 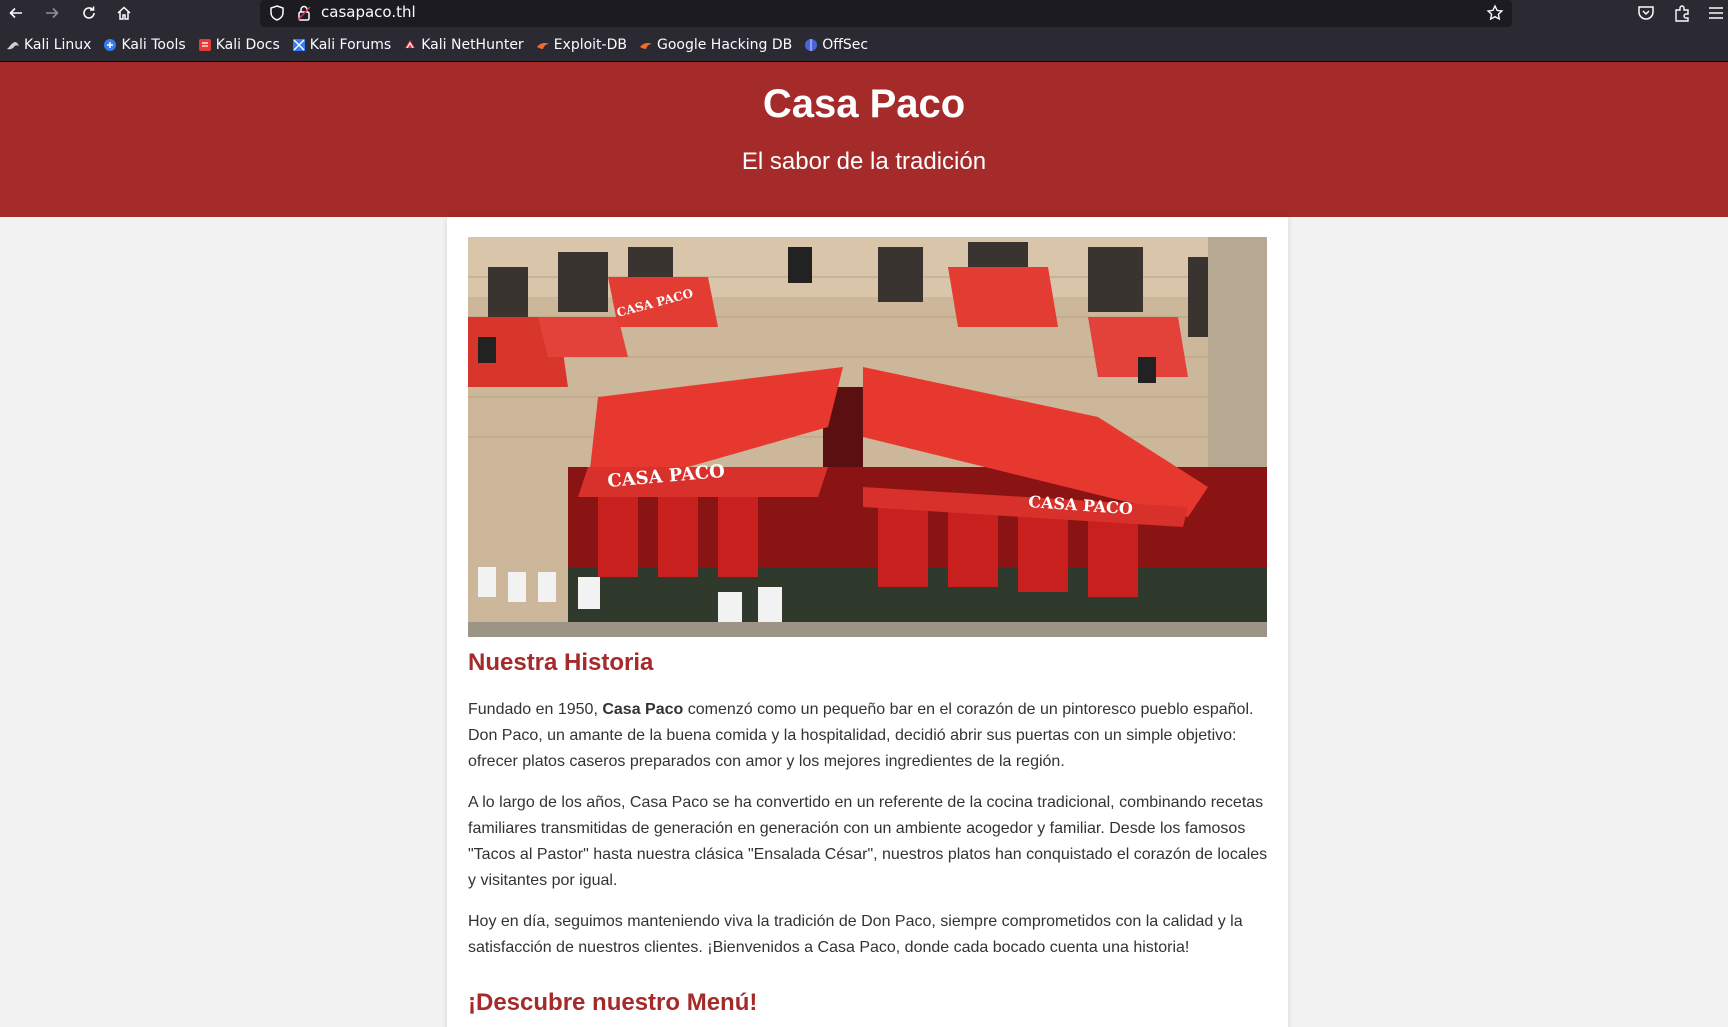 I want to click on bookmark-kali-tools: Kali Tools, so click(x=144, y=44).